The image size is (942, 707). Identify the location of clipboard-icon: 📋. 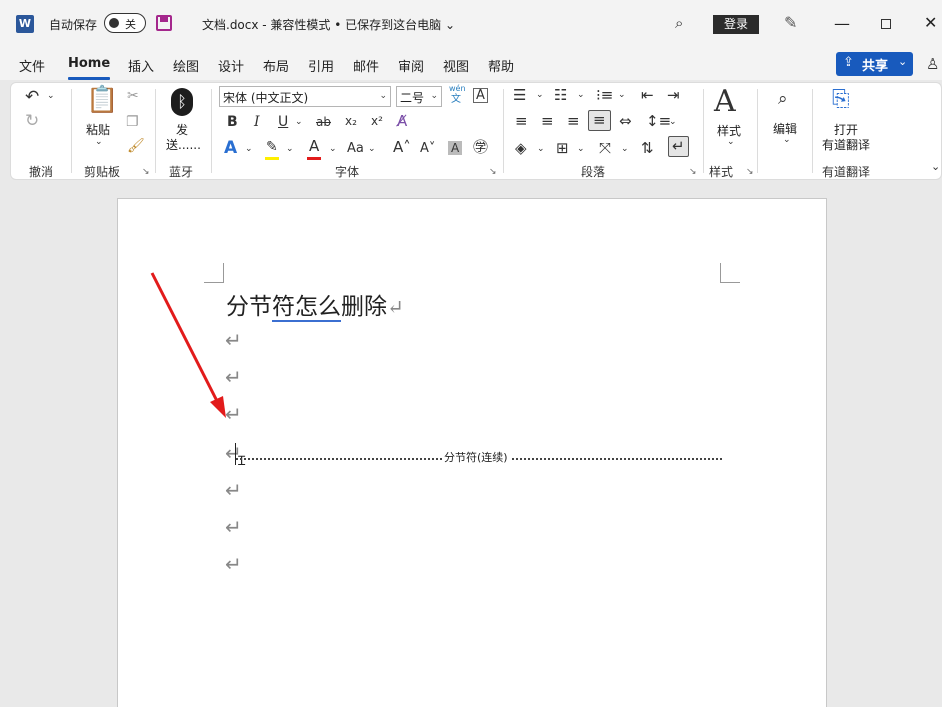
(102, 100).